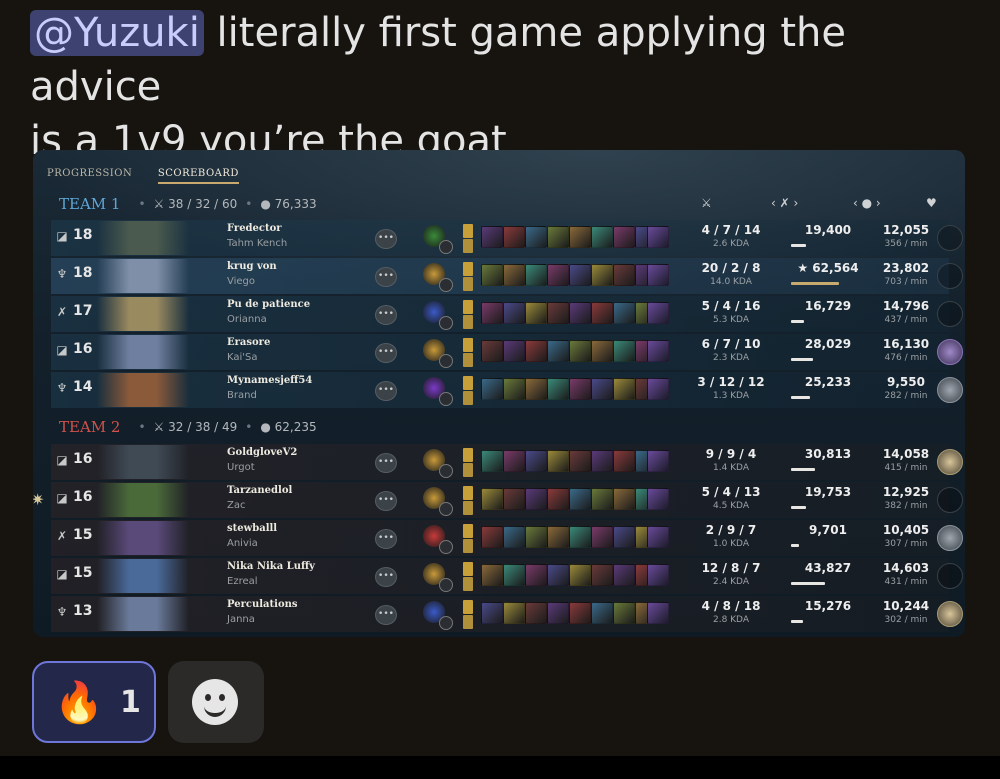 This screenshot has width=1000, height=779. Describe the element at coordinates (248, 342) in the screenshot. I see `player-name: Erasore` at that location.